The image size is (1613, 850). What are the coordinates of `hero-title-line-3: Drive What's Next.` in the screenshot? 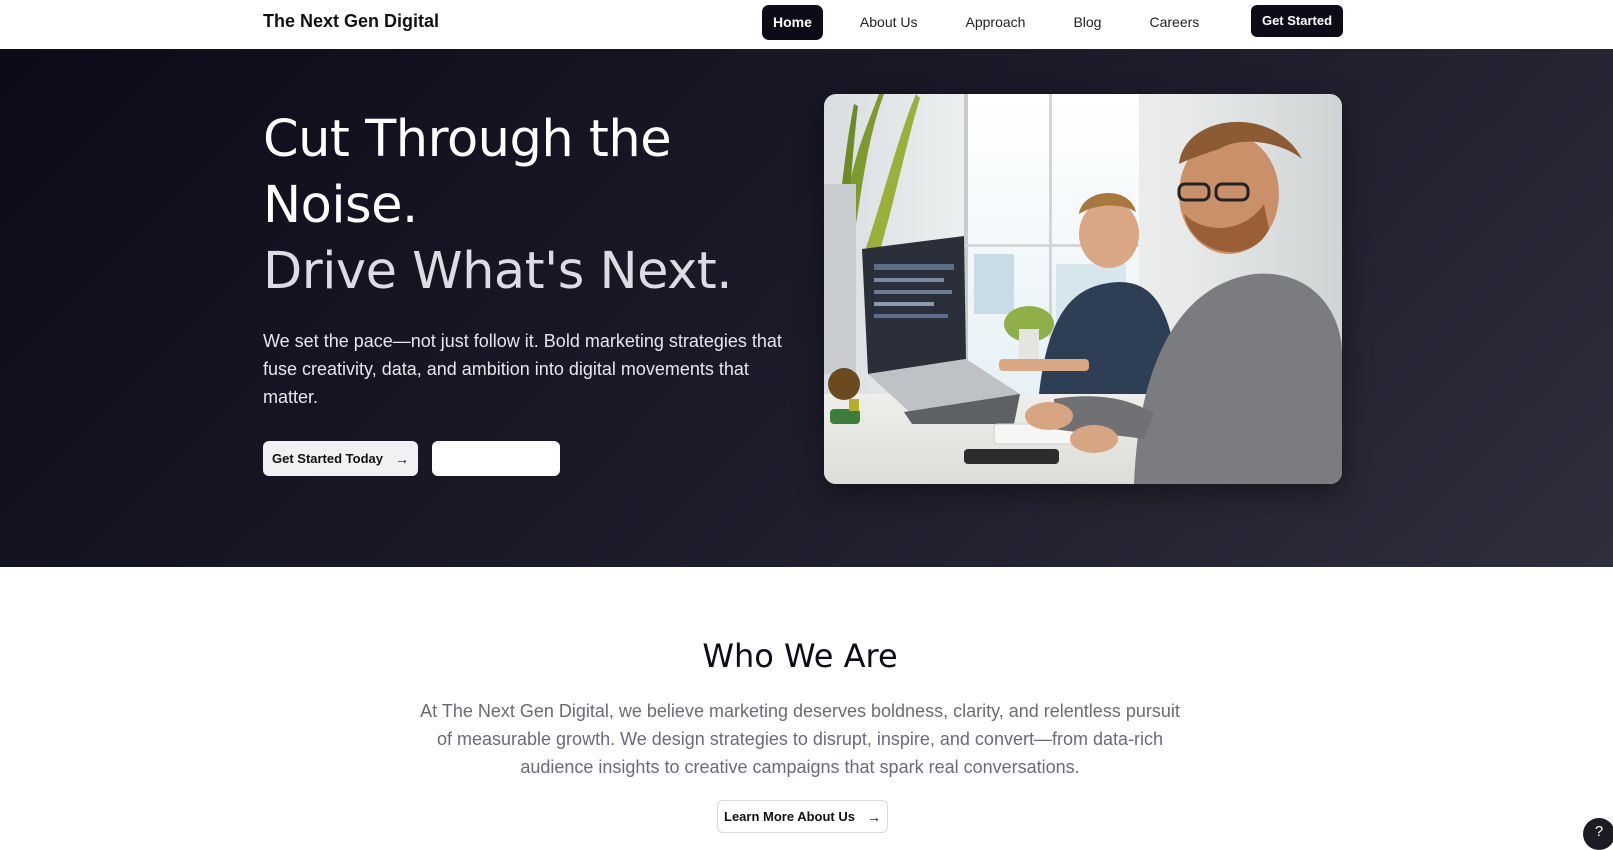 It's located at (498, 271).